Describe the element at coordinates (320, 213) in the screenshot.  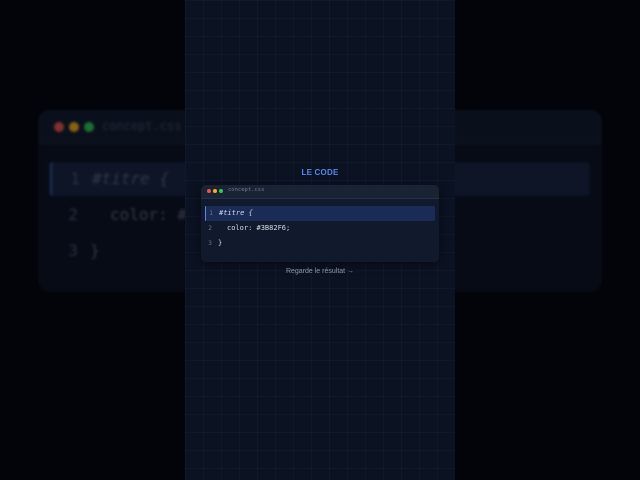
I see `code-line: 1 #titre {` at that location.